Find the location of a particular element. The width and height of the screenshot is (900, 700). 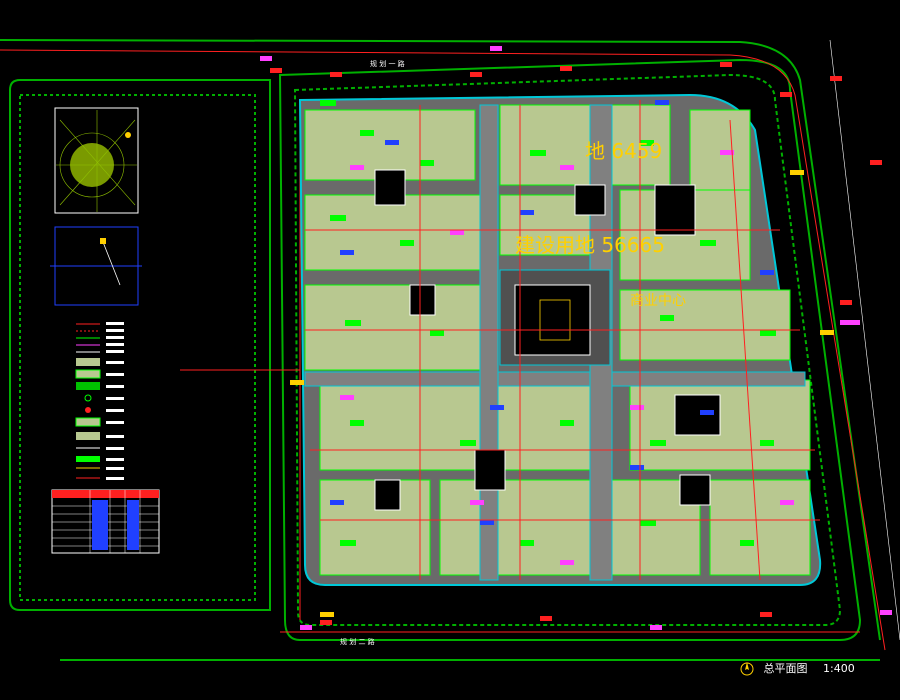

central-plaza-building is located at coordinates (552, 320).